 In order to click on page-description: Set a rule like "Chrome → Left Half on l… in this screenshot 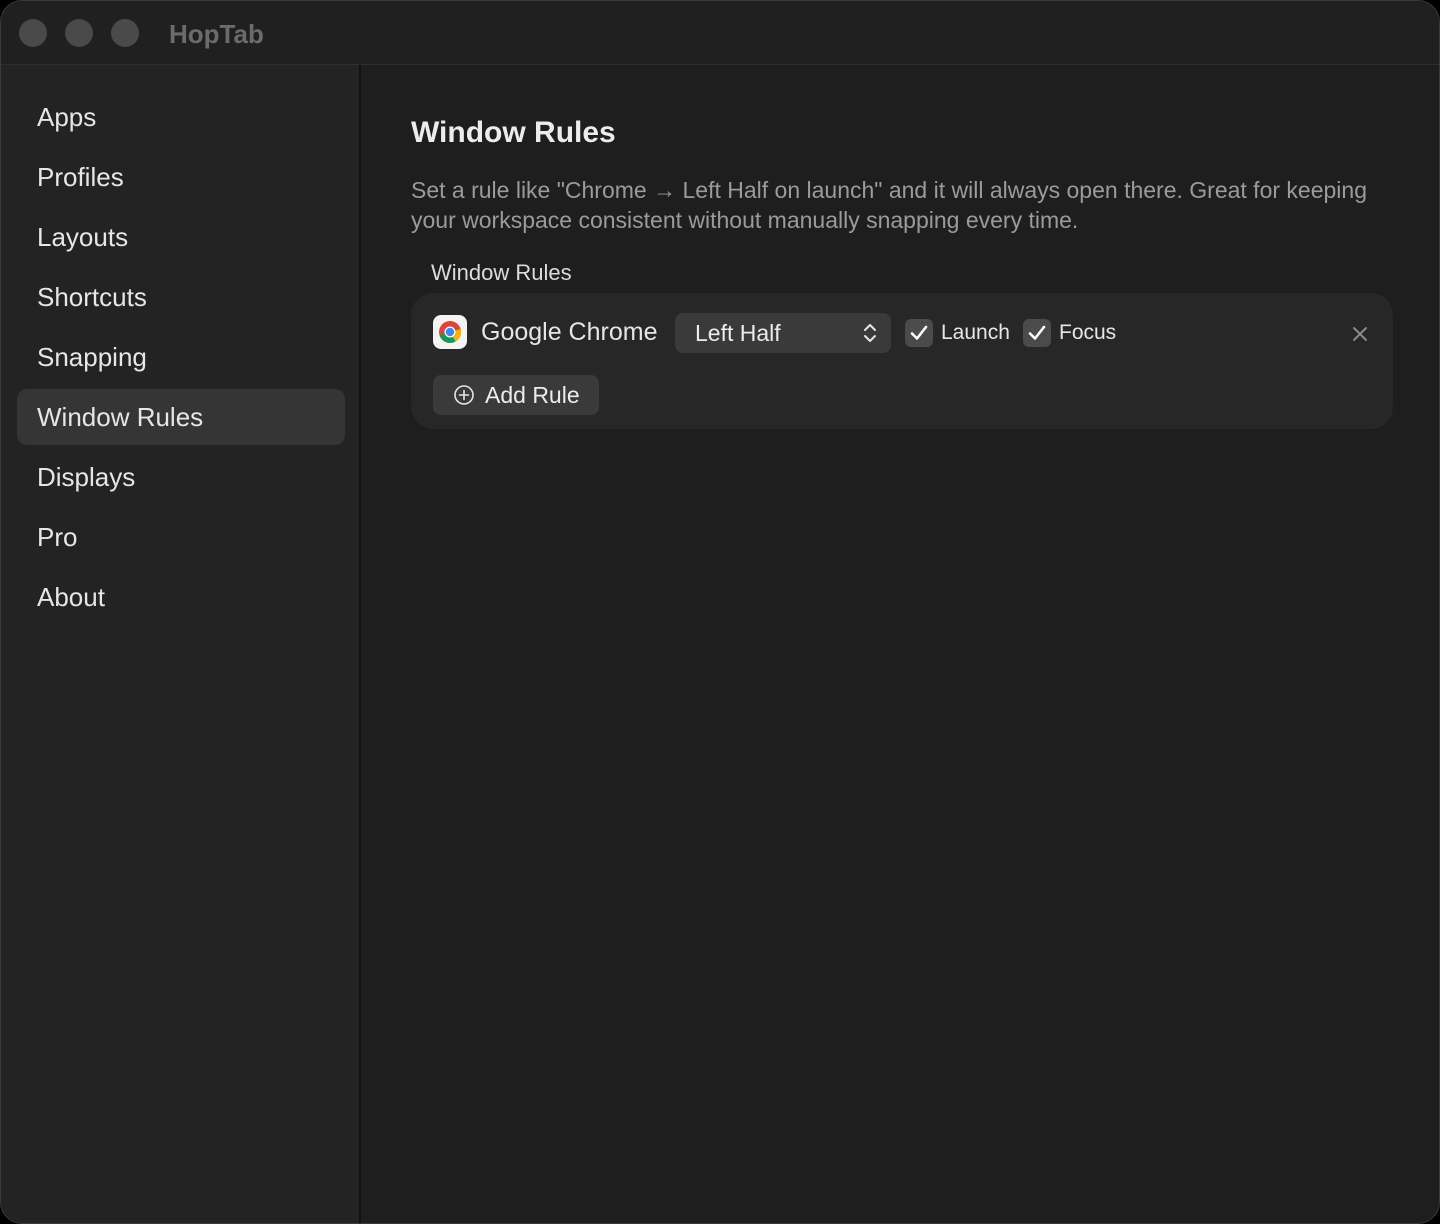, I will do `click(889, 205)`.